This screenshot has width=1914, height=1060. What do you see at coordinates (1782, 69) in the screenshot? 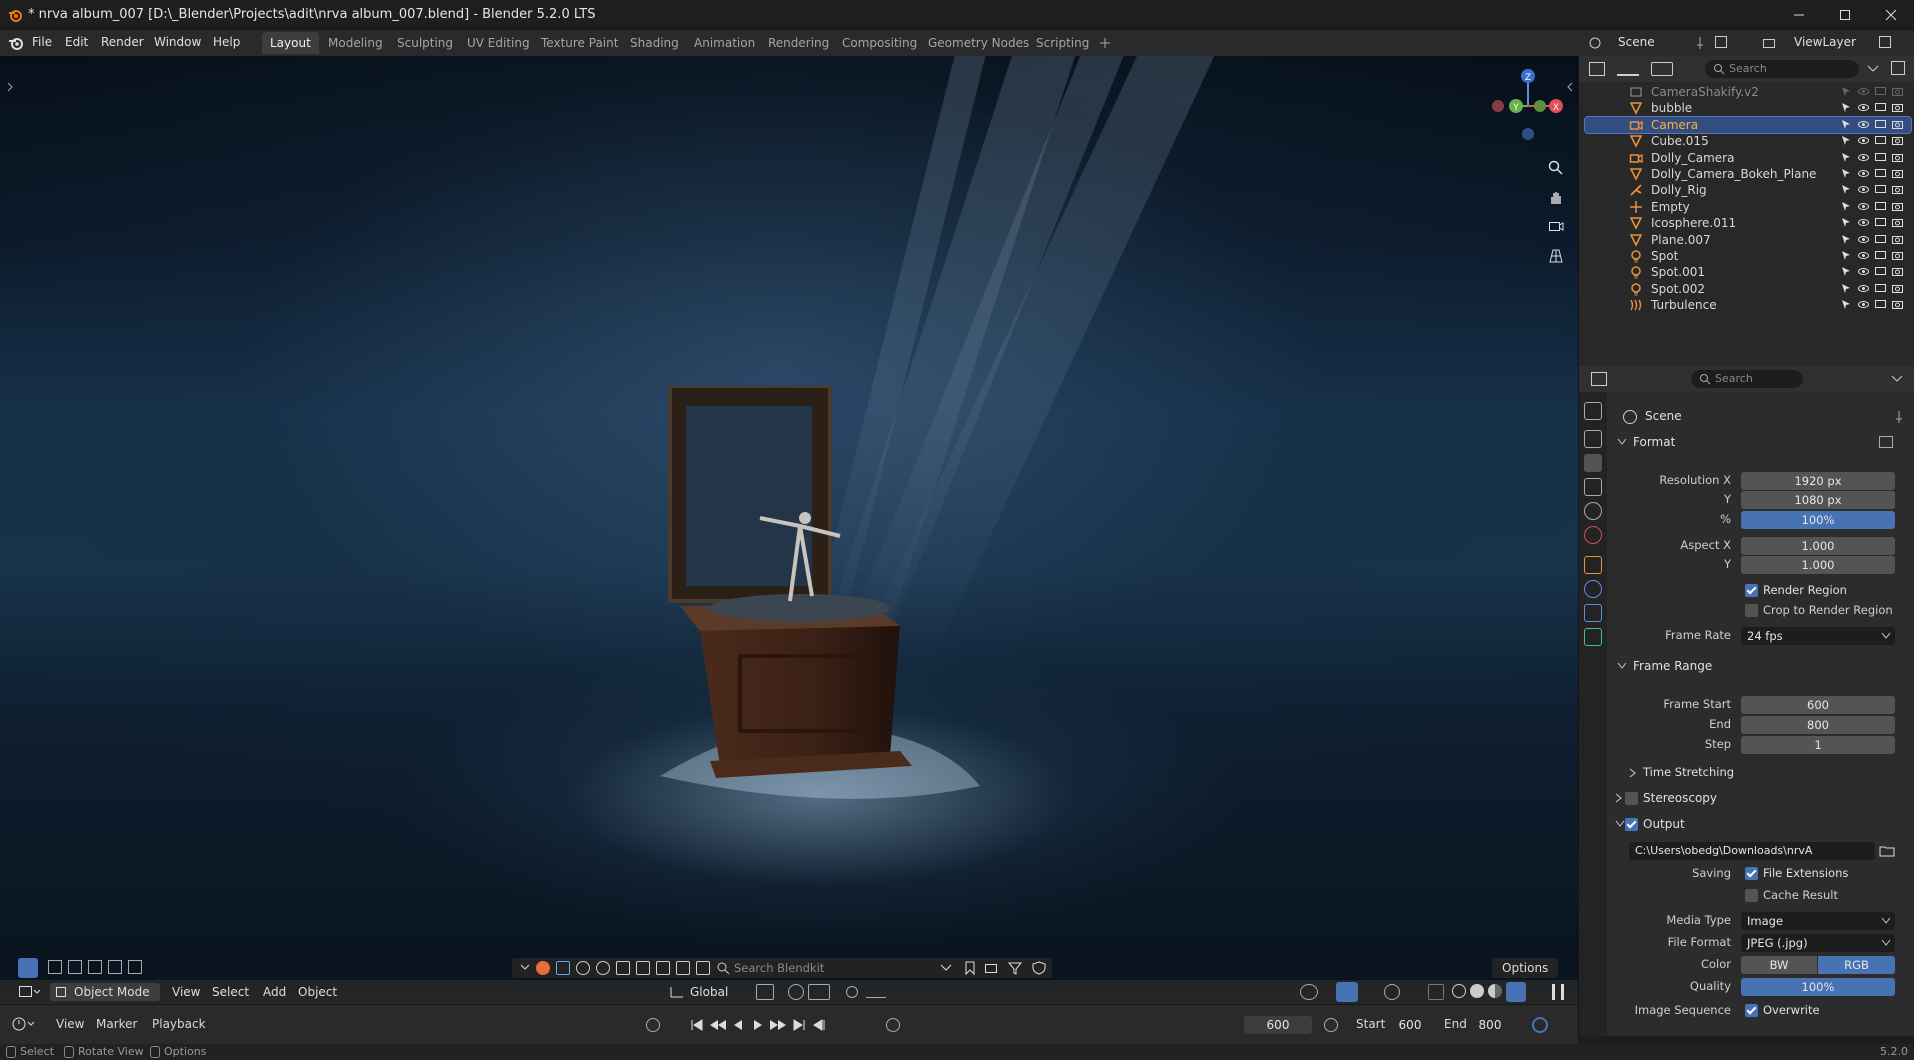
I see `outliner-search-input: Search` at bounding box center [1782, 69].